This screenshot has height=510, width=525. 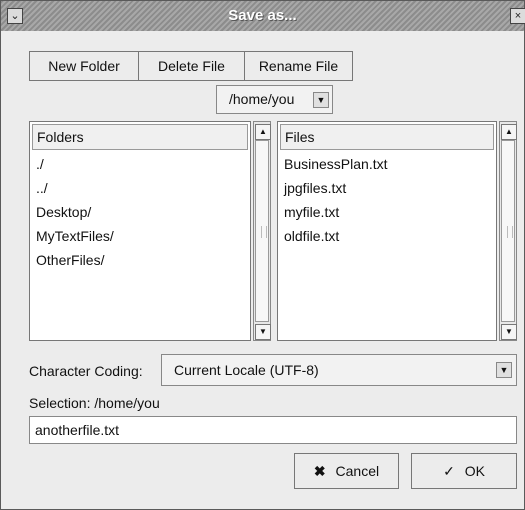 I want to click on rename-file-button: Rename File, so click(x=298, y=66).